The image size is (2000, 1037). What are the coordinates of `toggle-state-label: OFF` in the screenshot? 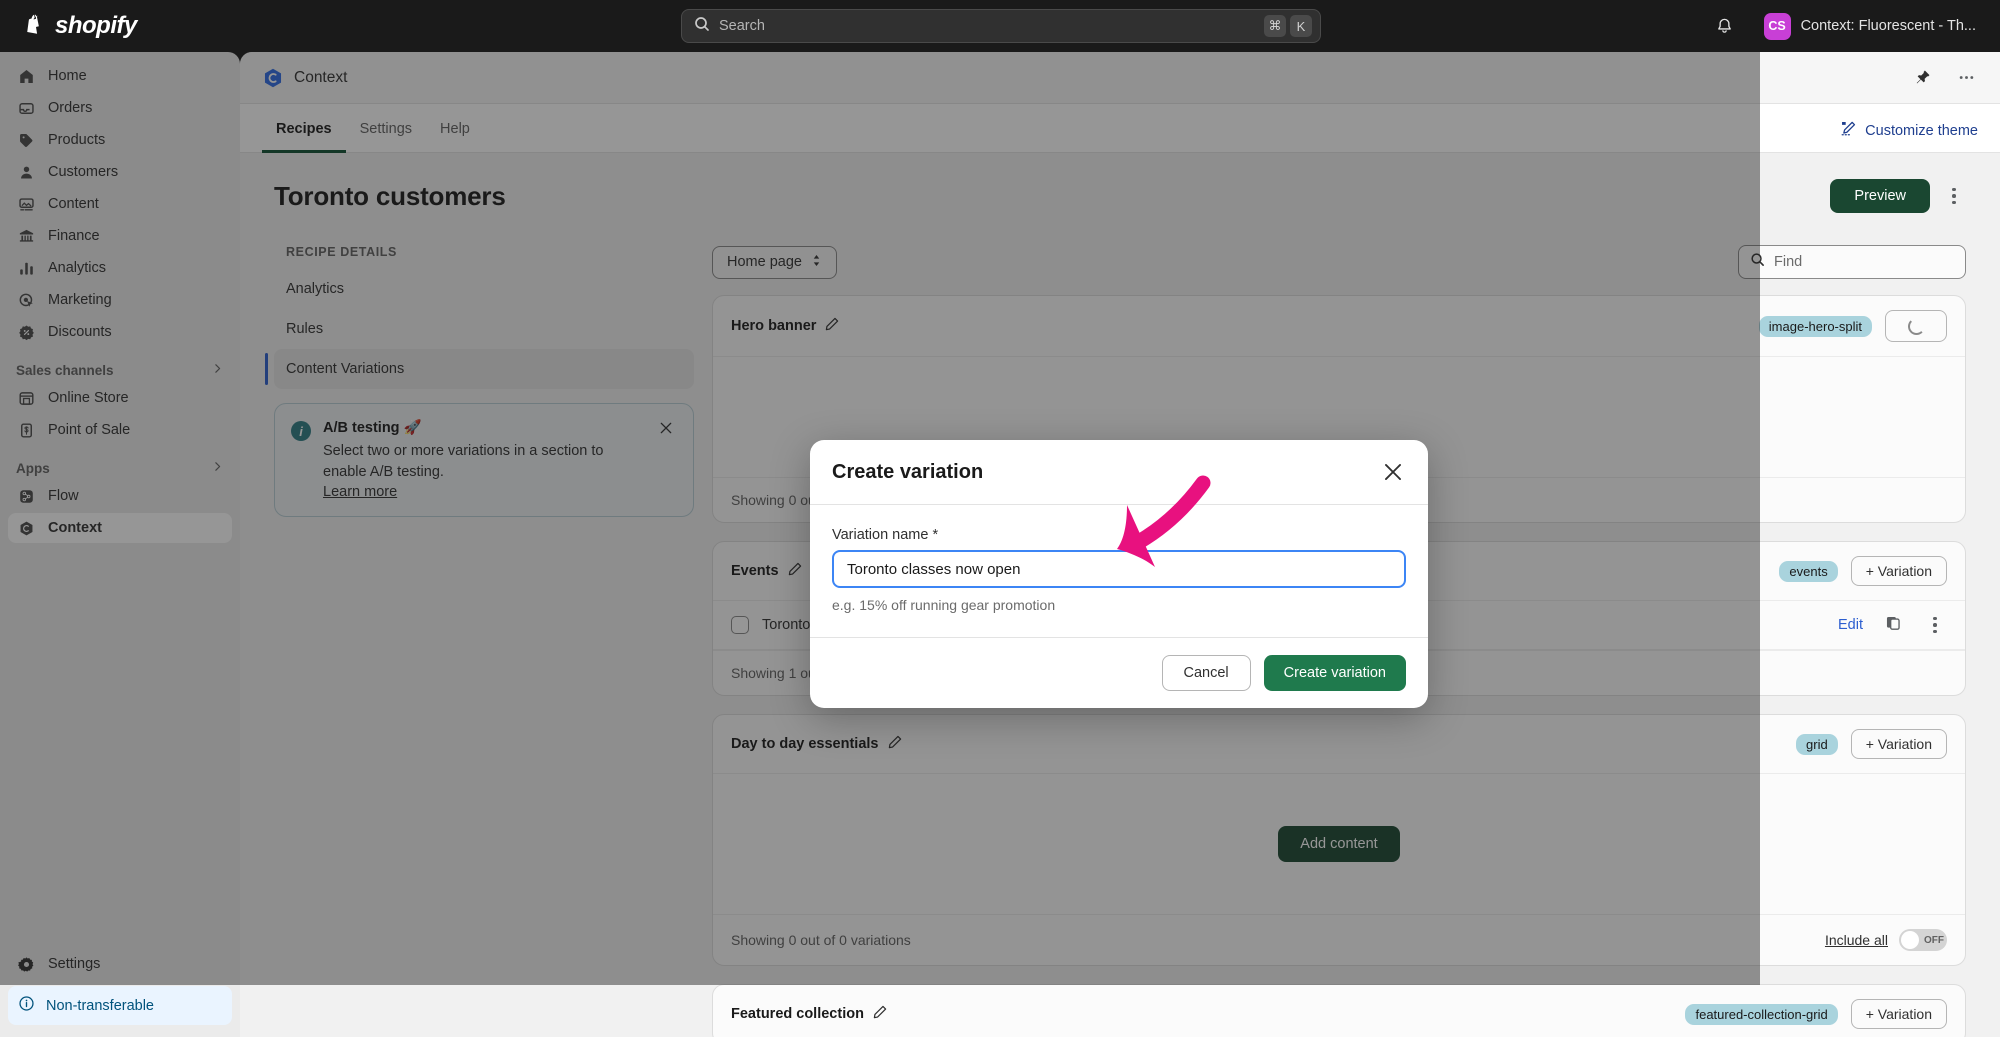 It's located at (1934, 940).